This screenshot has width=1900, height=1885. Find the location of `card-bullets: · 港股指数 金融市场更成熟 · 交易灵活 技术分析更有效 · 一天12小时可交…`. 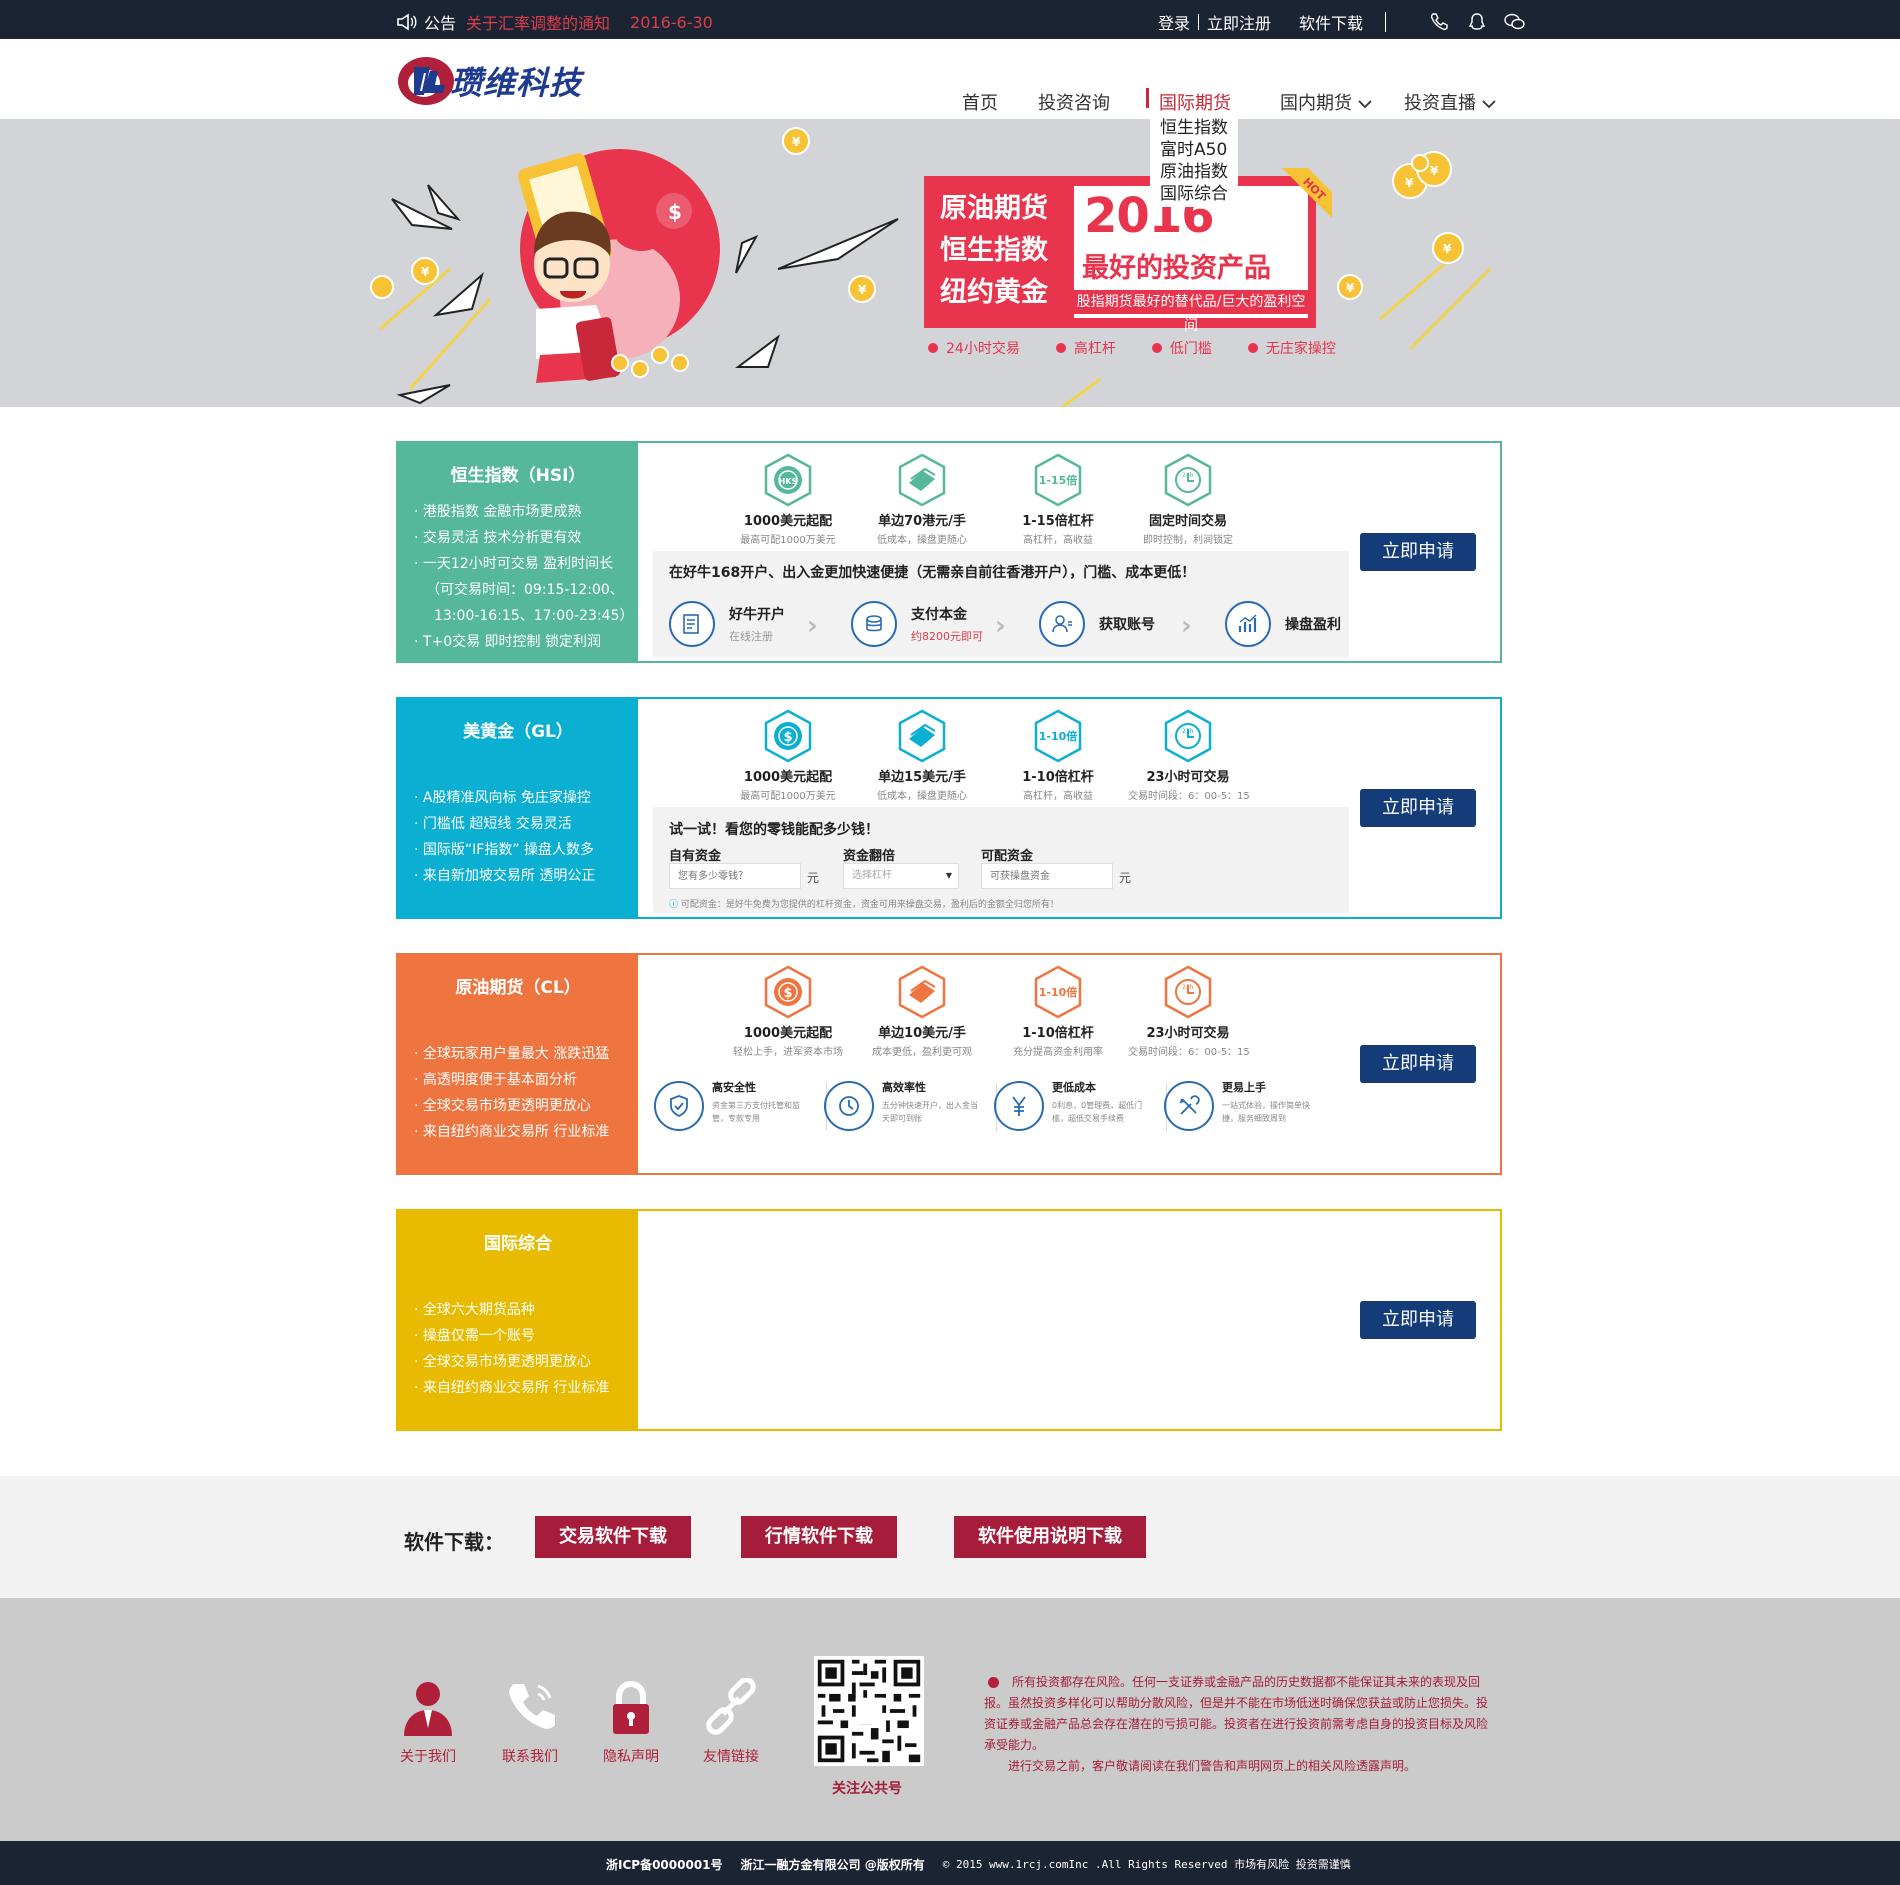

card-bullets: · 港股指数 金融市场更成熟 · 交易灵活 技术分析更有效 · 一天12小时可交… is located at coordinates (524, 577).